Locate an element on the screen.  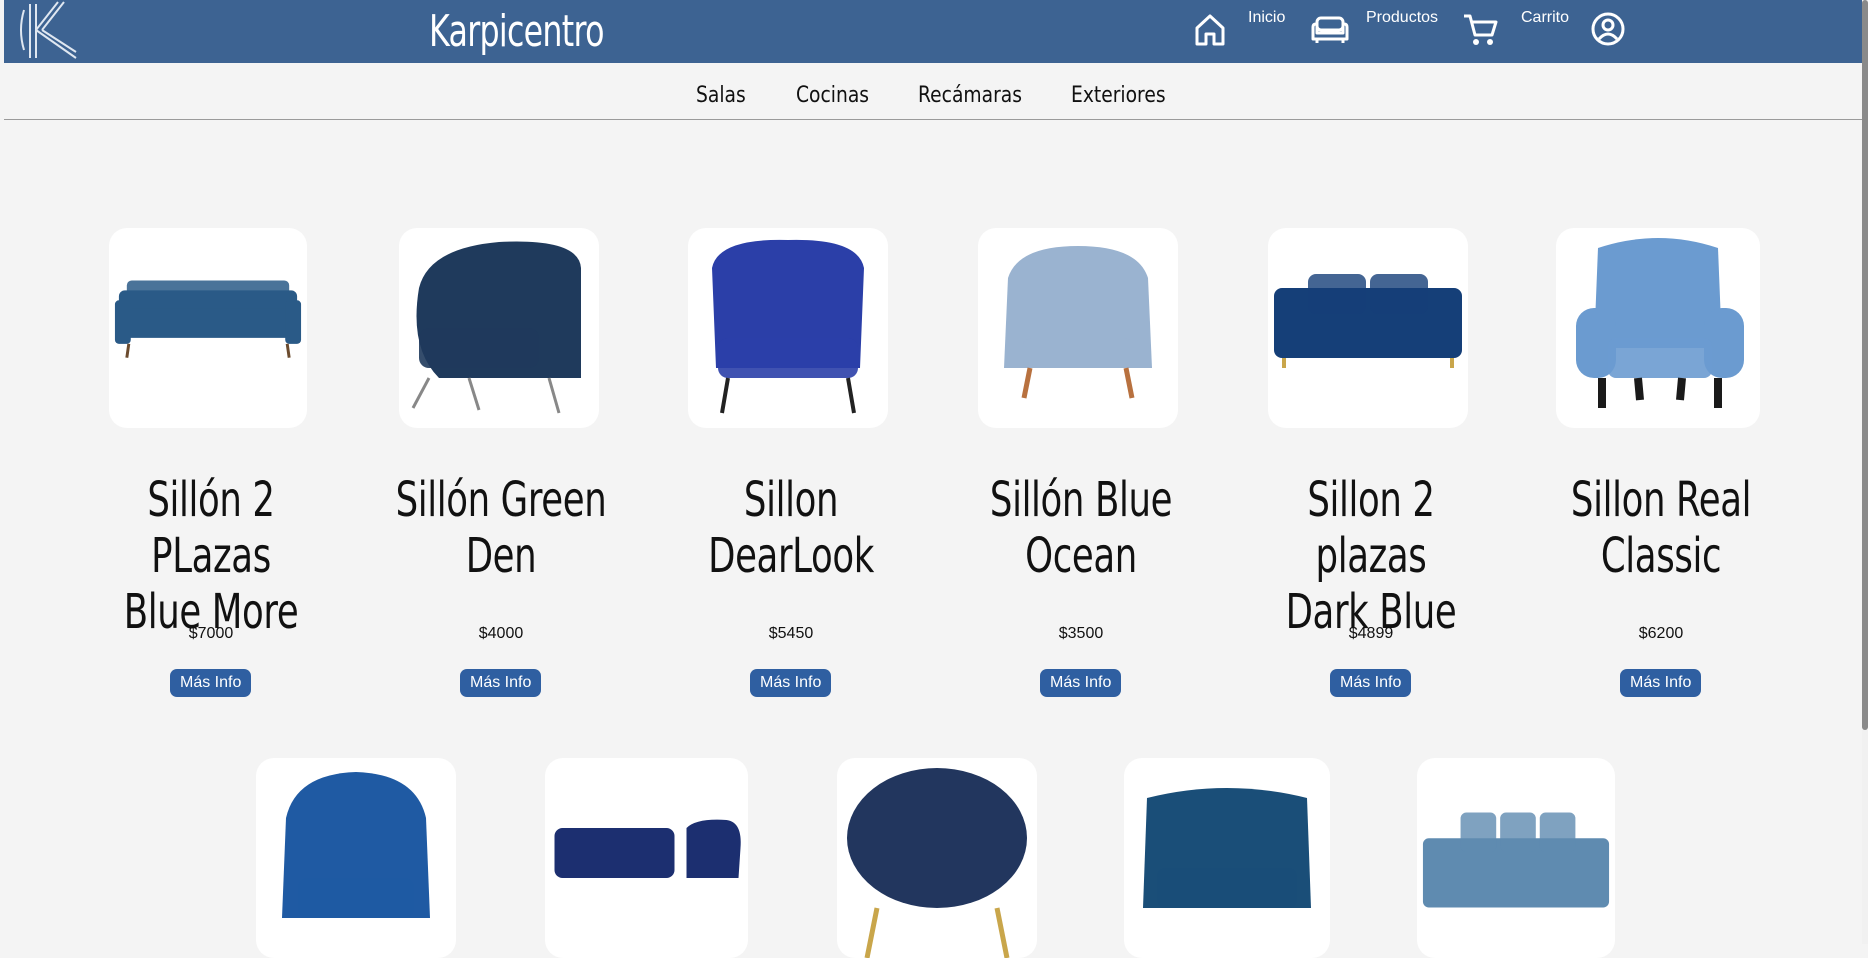
category-recamaras: Recámaras is located at coordinates (970, 95).